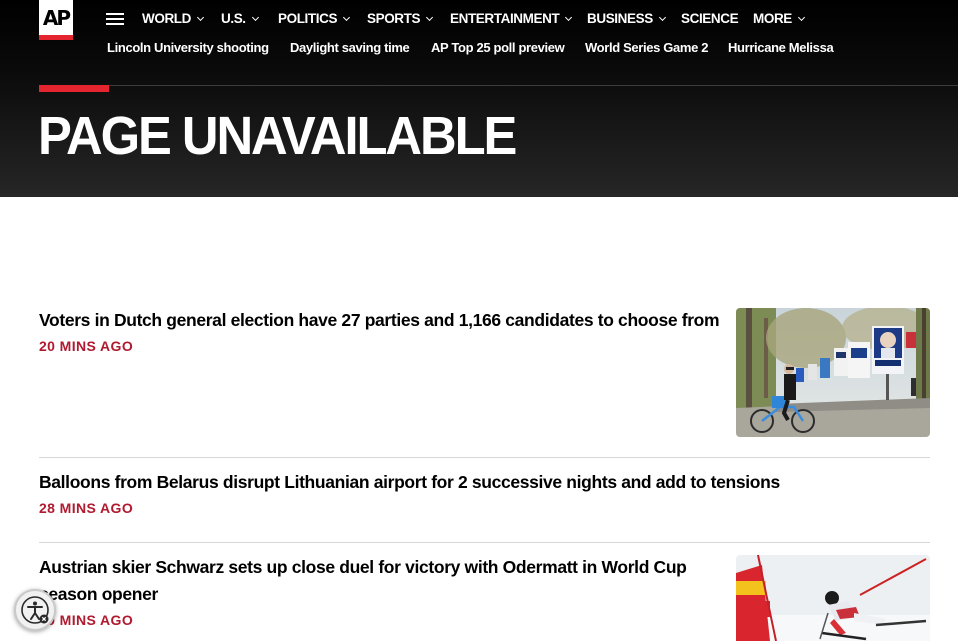 This screenshot has height=641, width=958. What do you see at coordinates (115, 19) in the screenshot?
I see `hamburger-icon` at bounding box center [115, 19].